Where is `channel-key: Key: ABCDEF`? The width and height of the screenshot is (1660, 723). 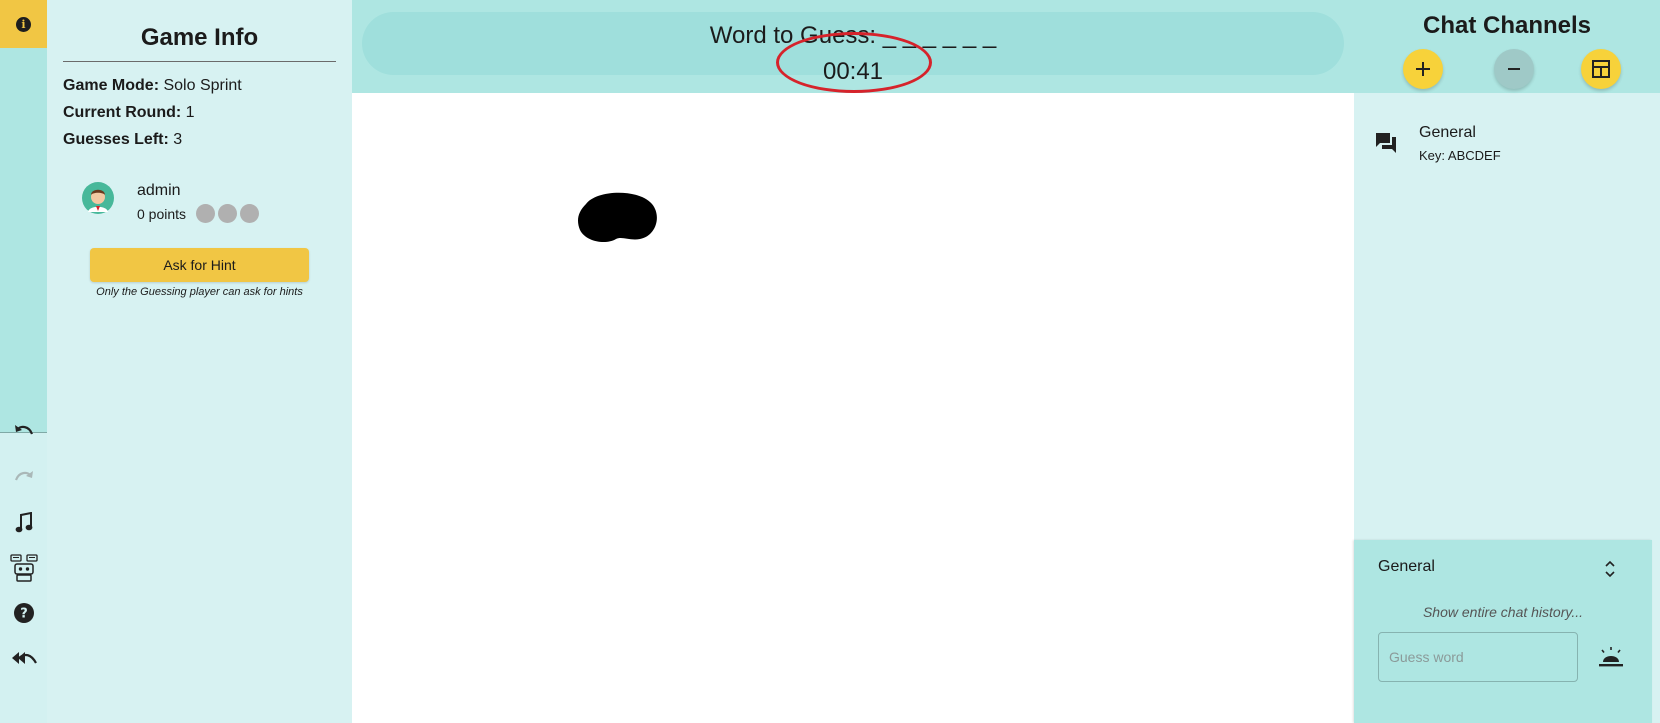 channel-key: Key: ABCDEF is located at coordinates (1460, 155).